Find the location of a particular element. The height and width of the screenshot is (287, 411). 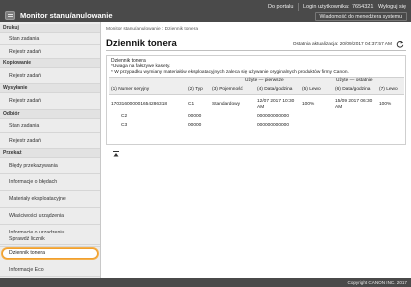

column-header-date-recent: (6) Data/godzina is located at coordinates (353, 89).